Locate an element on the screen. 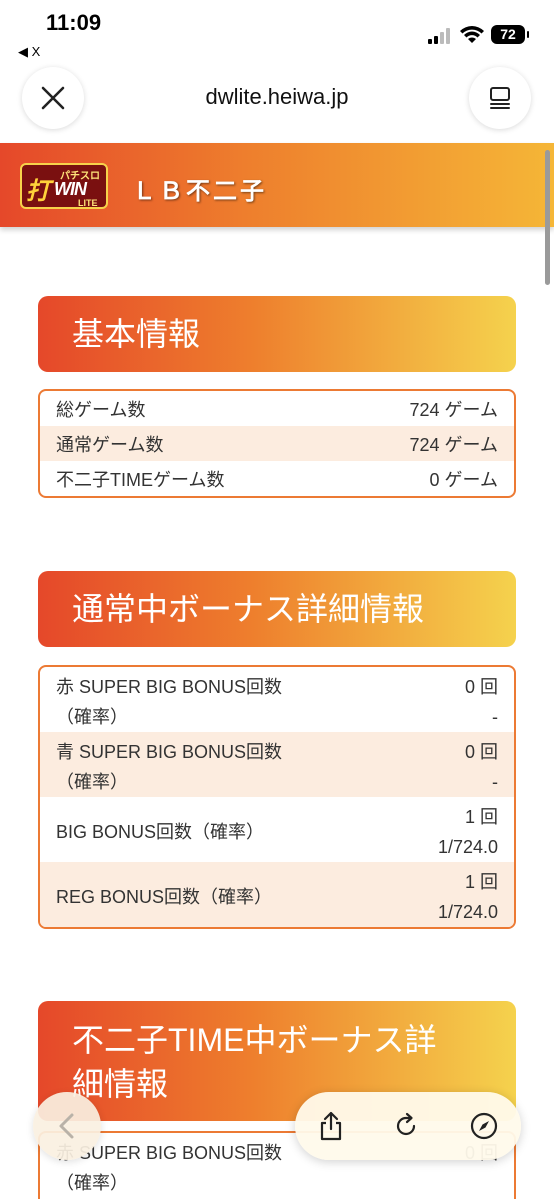 Image resolution: width=554 pixels, height=1199 pixels. share-button is located at coordinates (331, 1126).